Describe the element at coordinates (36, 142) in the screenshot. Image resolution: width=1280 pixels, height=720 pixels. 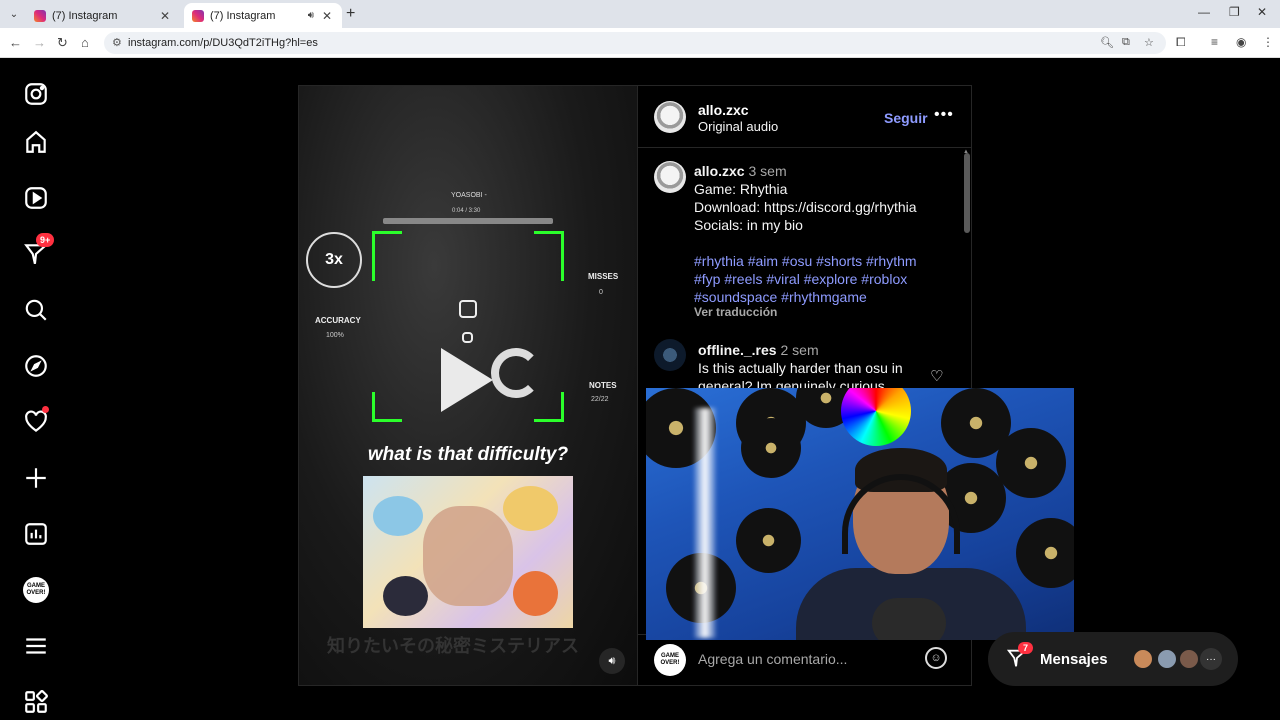
I see `home-icon` at that location.